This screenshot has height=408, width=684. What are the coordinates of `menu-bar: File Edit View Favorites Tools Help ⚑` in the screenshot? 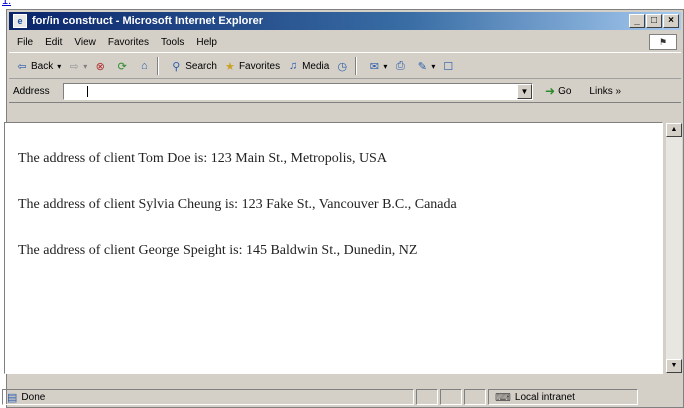 It's located at (345, 42).